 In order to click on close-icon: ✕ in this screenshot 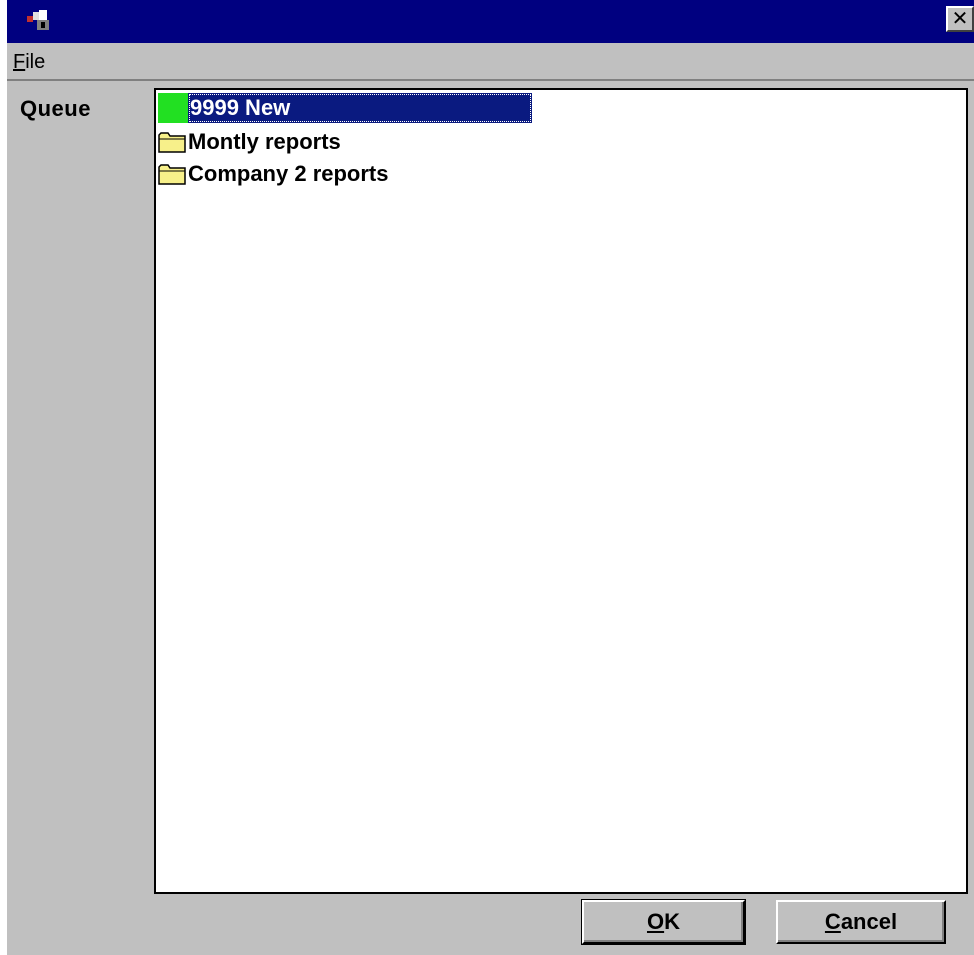, I will do `click(960, 18)`.